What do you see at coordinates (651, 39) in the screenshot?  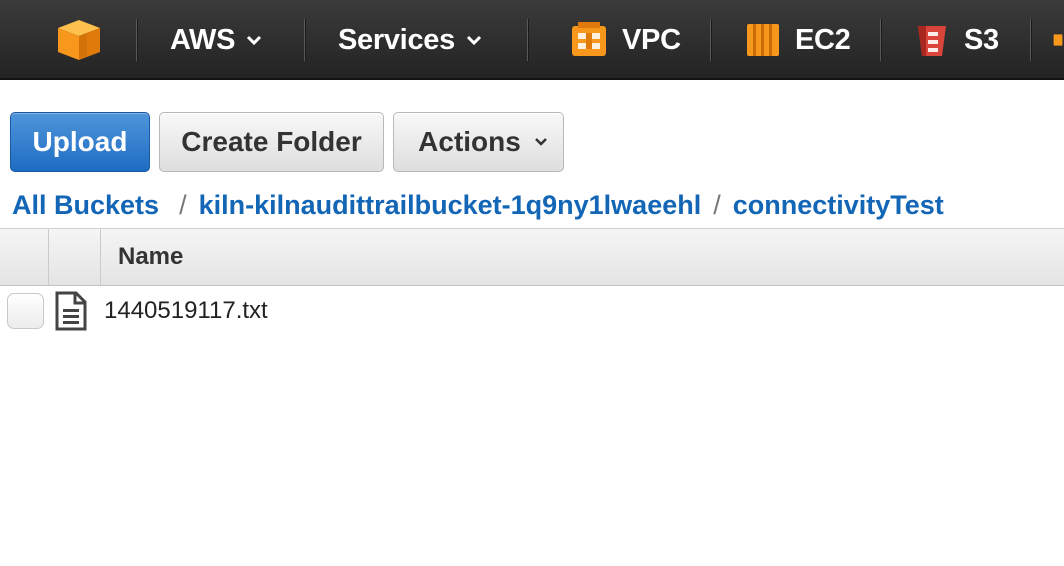 I see `vpc-label: VPC` at bounding box center [651, 39].